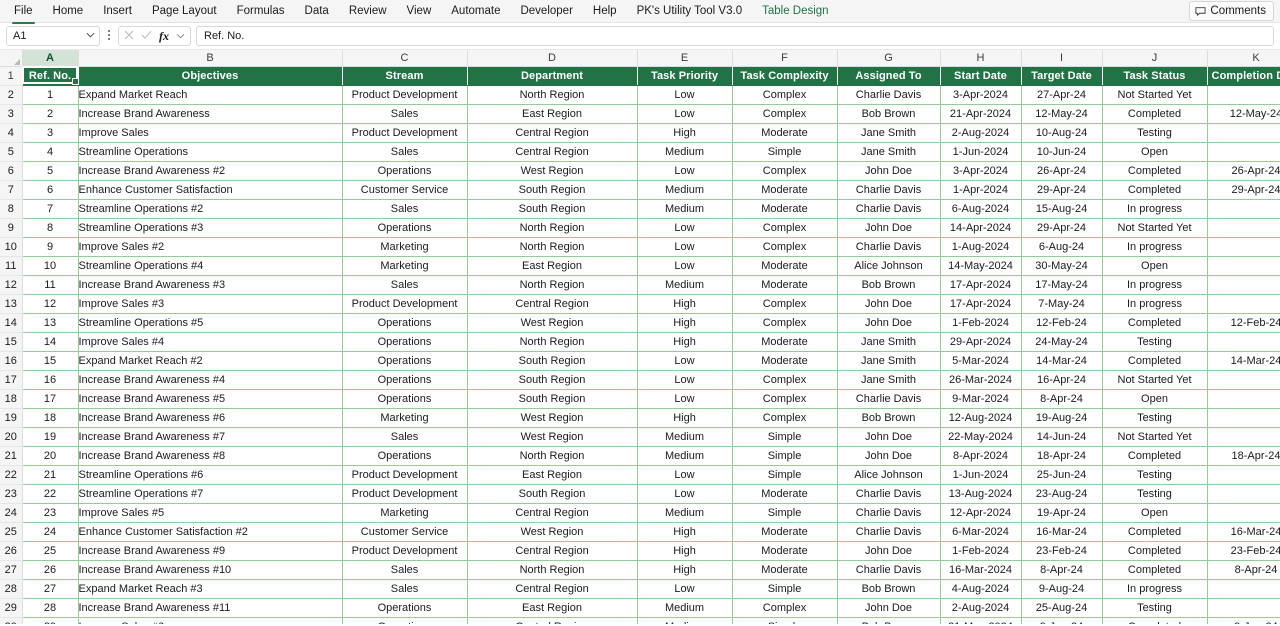  I want to click on table-cell: Testing, so click(1155, 608).